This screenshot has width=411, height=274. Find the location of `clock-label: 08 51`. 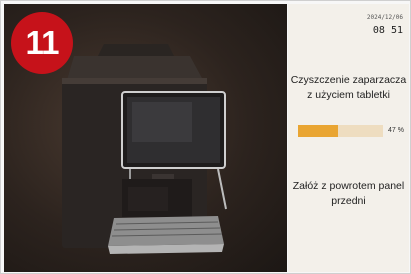

clock-label: 08 51 is located at coordinates (387, 30).